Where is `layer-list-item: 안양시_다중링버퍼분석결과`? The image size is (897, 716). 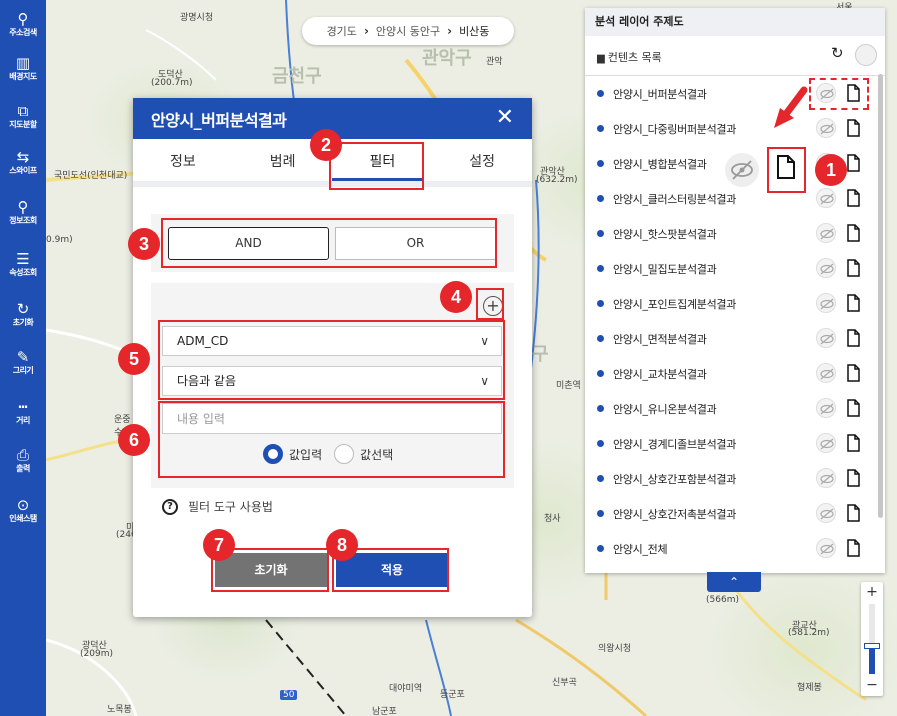
layer-list-item: 안양시_다중링버퍼분석결과 is located at coordinates (730, 128).